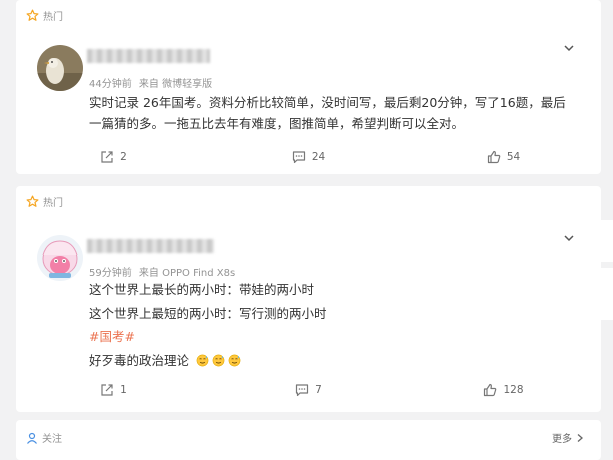 This screenshot has height=460, width=613. What do you see at coordinates (32, 438) in the screenshot?
I see `user-icon` at bounding box center [32, 438].